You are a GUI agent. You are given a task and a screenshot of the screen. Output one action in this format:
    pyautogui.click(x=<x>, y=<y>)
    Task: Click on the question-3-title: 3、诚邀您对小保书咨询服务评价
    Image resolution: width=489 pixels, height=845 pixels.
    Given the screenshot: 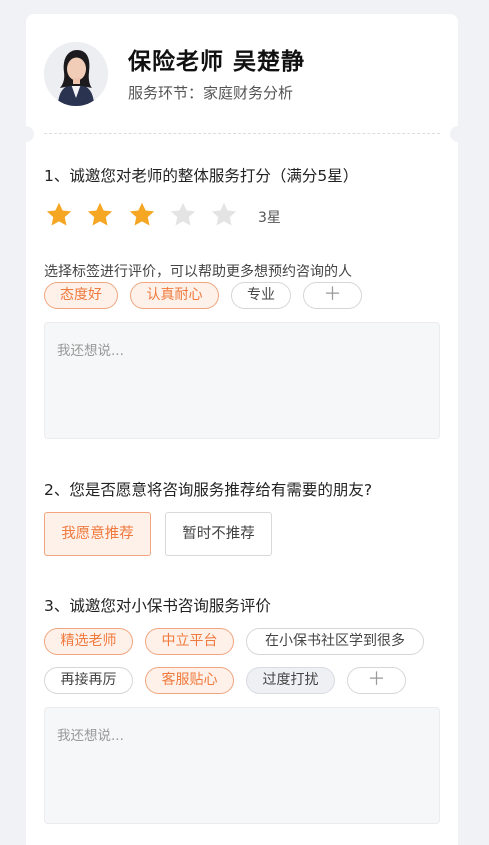 What is the action you would take?
    pyautogui.click(x=157, y=606)
    